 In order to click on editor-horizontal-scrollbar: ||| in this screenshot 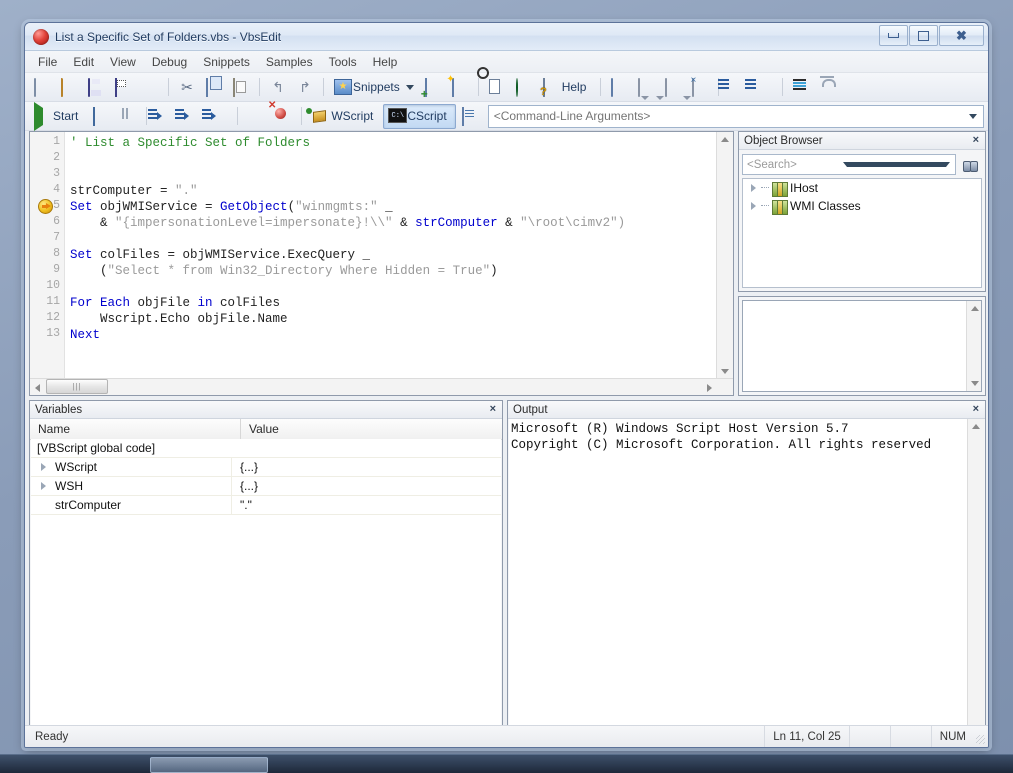, I will do `click(381, 386)`.